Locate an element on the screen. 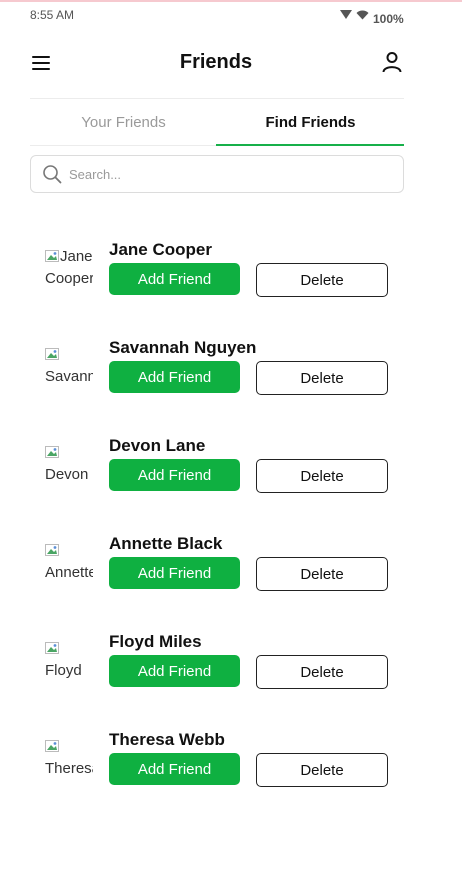  tab-bar: Your Friends Find Friends is located at coordinates (217, 122).